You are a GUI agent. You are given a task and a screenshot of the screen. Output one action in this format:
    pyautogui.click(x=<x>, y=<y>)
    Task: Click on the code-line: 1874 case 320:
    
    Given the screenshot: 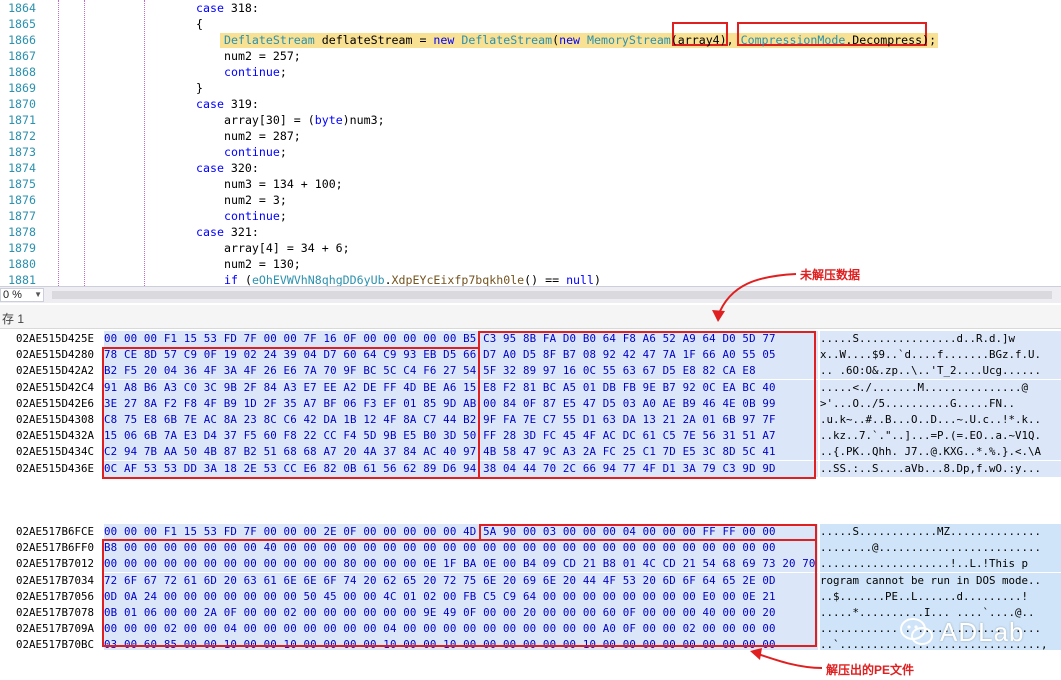 What is the action you would take?
    pyautogui.click(x=530, y=168)
    